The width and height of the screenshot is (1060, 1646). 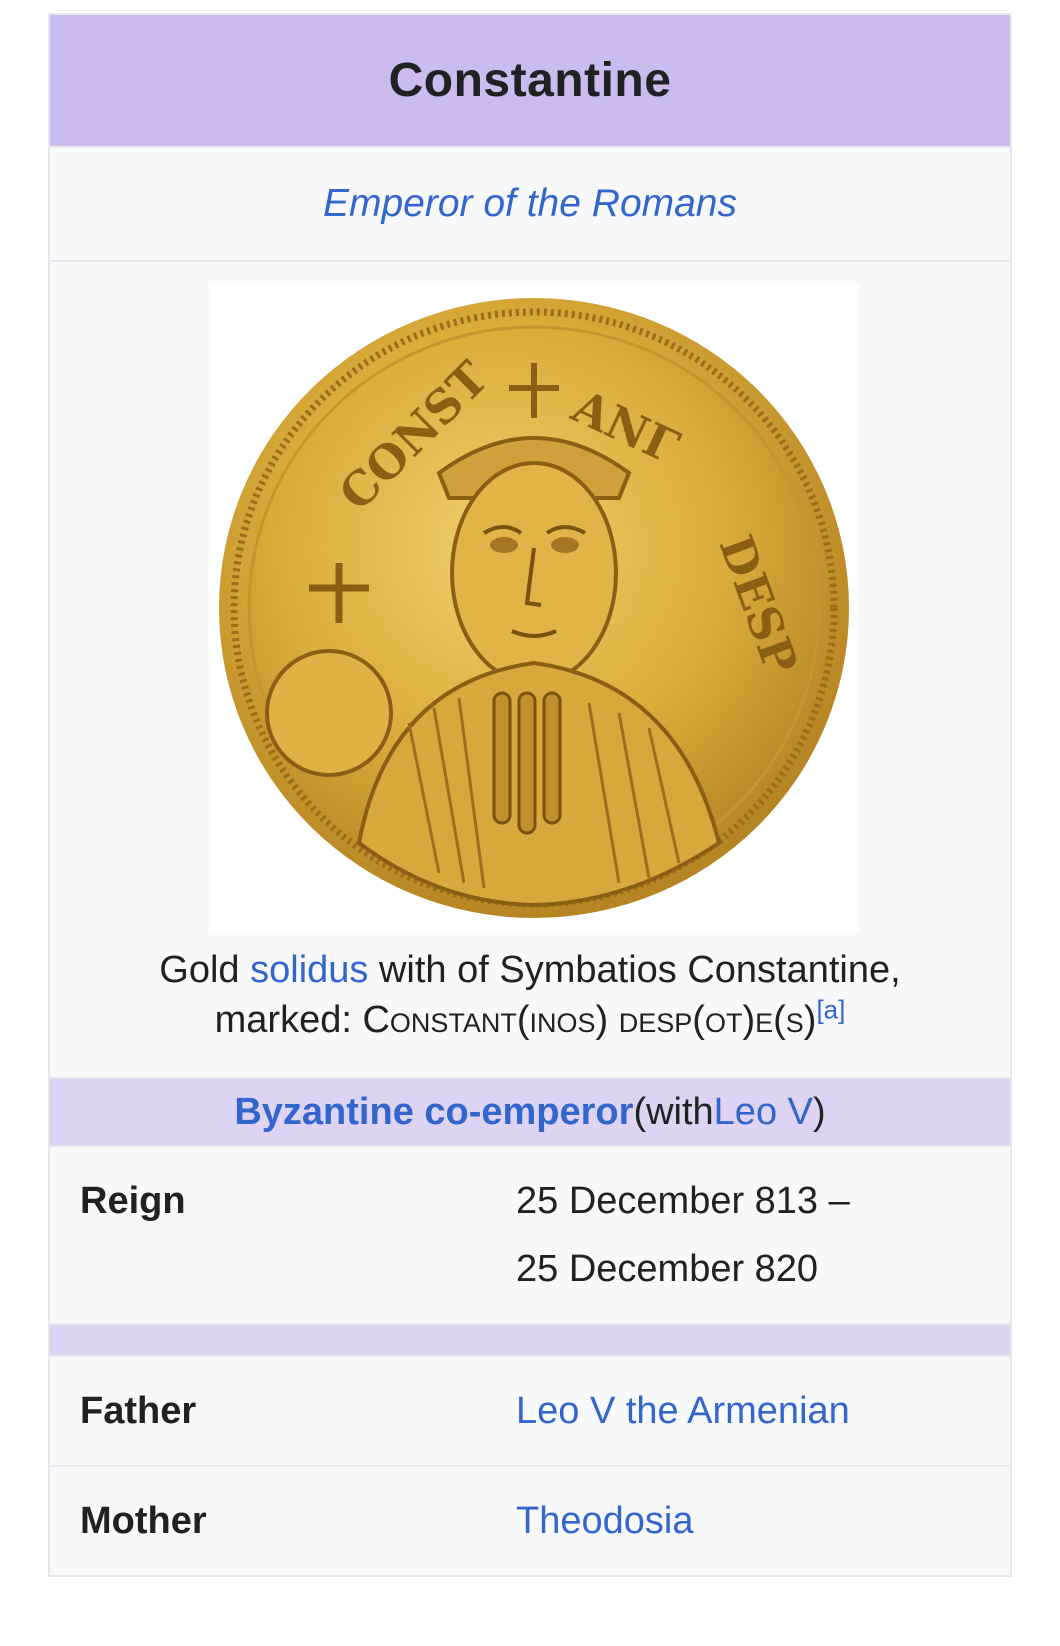 What do you see at coordinates (433, 1112) in the screenshot?
I see `byzantine-co-emperor-link: Byzantine co-emperor` at bounding box center [433, 1112].